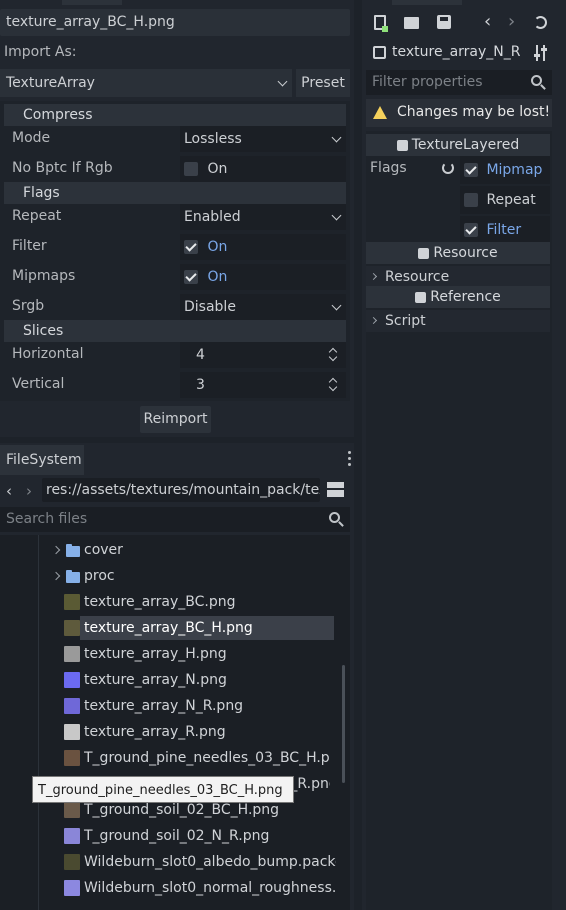  Describe the element at coordinates (155, 680) in the screenshot. I see `file-name: texture_array_N.png` at that location.